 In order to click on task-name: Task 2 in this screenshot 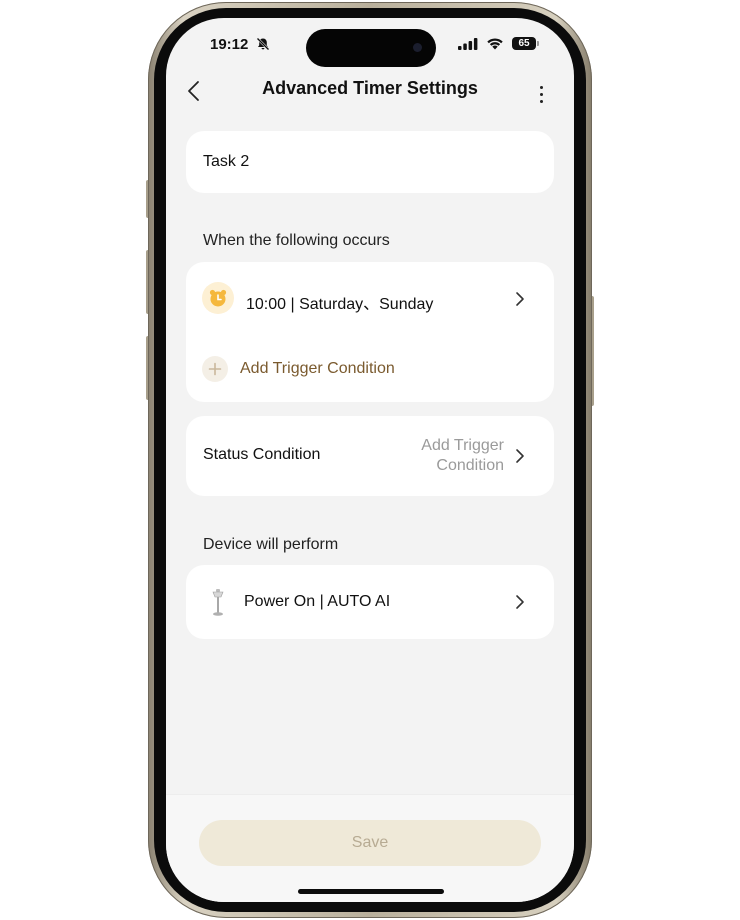, I will do `click(226, 161)`.